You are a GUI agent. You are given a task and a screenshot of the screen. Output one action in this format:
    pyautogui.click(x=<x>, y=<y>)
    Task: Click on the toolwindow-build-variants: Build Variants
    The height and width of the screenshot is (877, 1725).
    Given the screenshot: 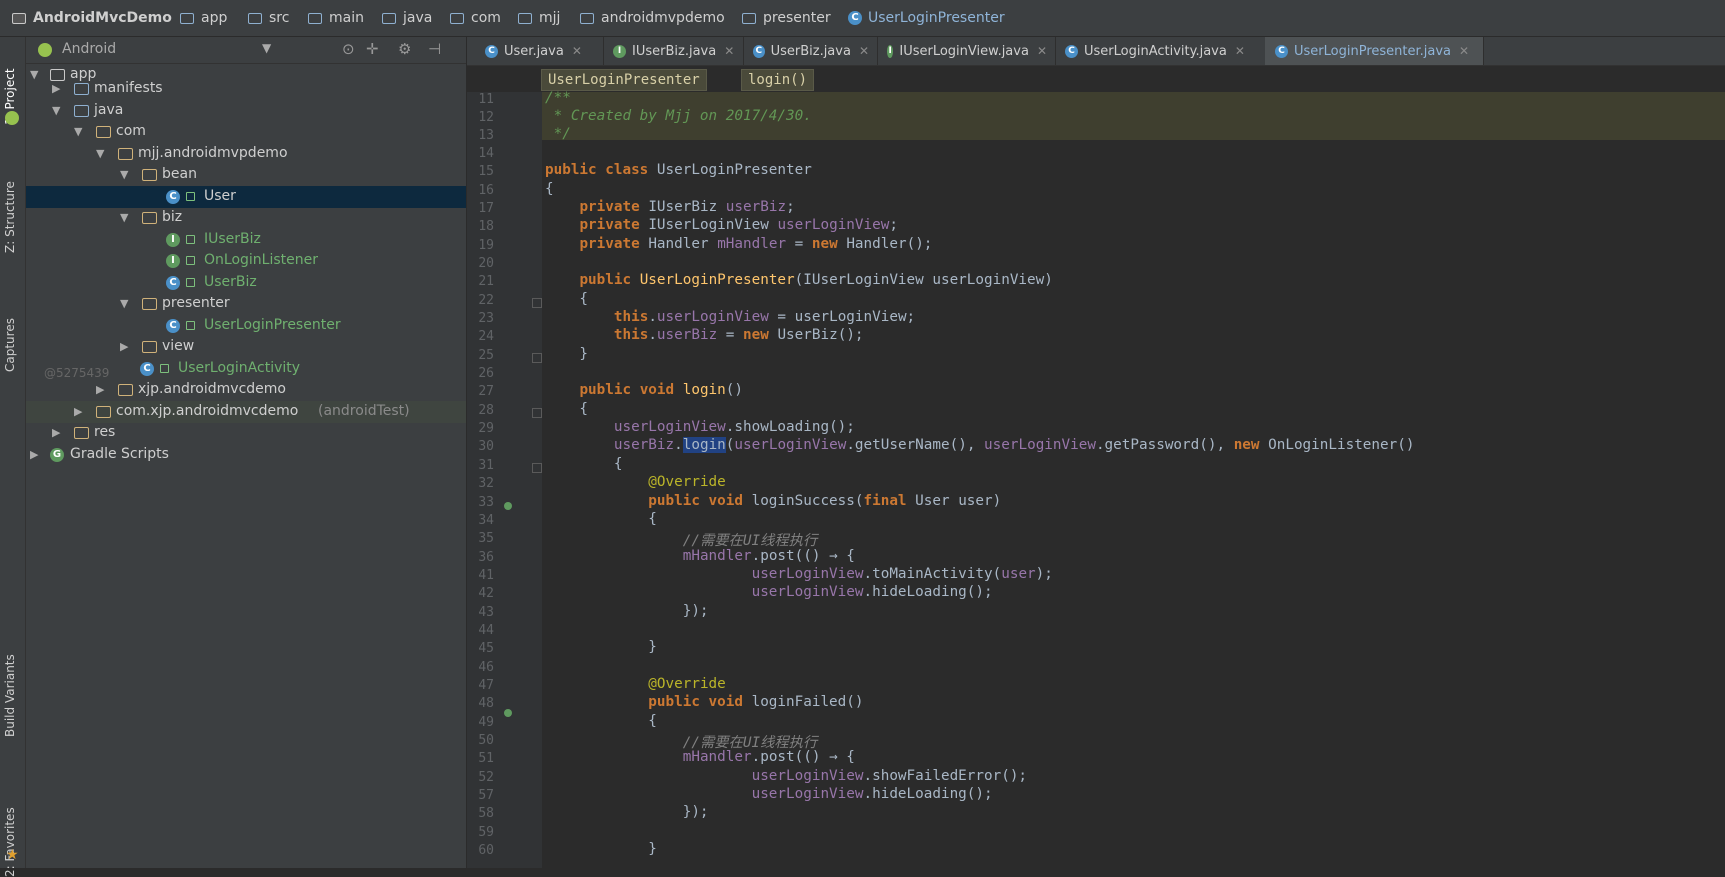 What is the action you would take?
    pyautogui.click(x=12, y=677)
    